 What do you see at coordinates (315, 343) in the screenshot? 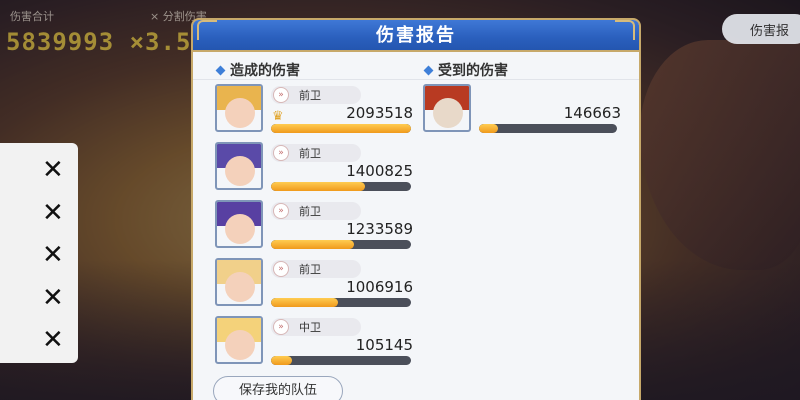
I see `character-row: » 中卫 105145` at bounding box center [315, 343].